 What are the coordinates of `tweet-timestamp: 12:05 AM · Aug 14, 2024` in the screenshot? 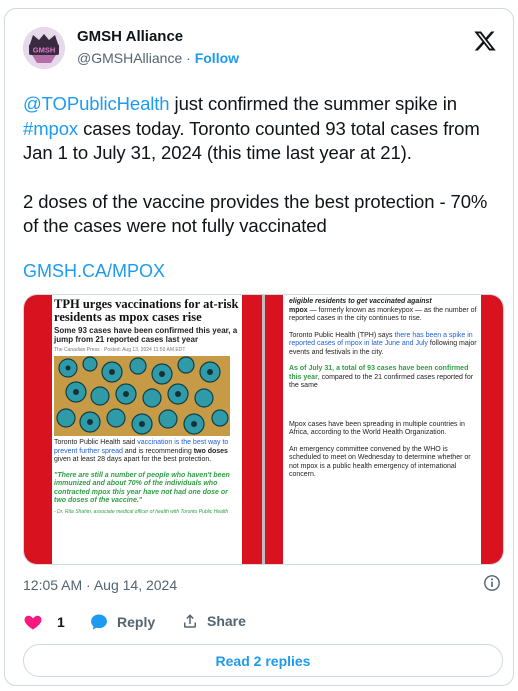 It's located at (100, 585).